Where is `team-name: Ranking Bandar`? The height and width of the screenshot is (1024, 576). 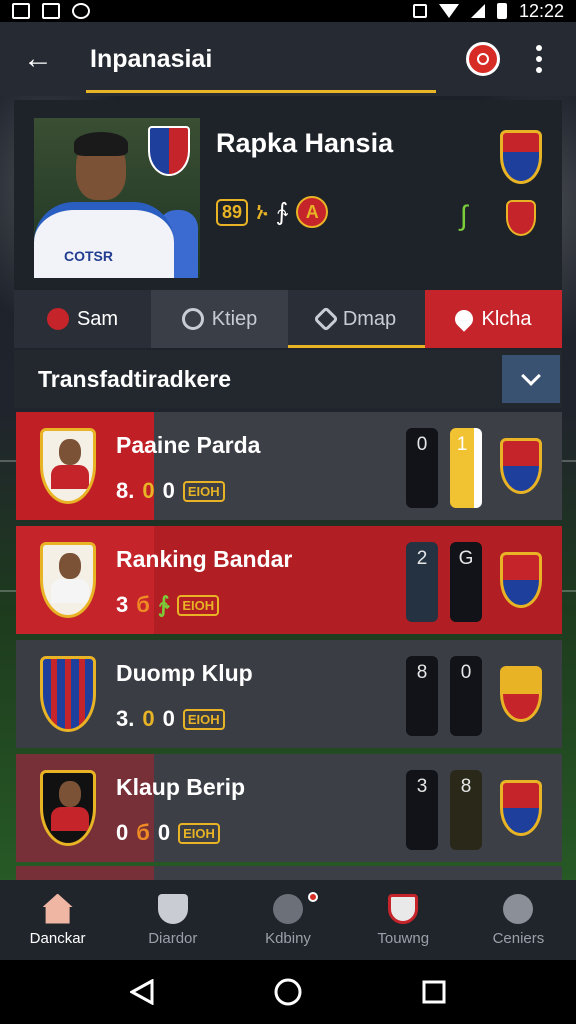 team-name: Ranking Bandar is located at coordinates (204, 559).